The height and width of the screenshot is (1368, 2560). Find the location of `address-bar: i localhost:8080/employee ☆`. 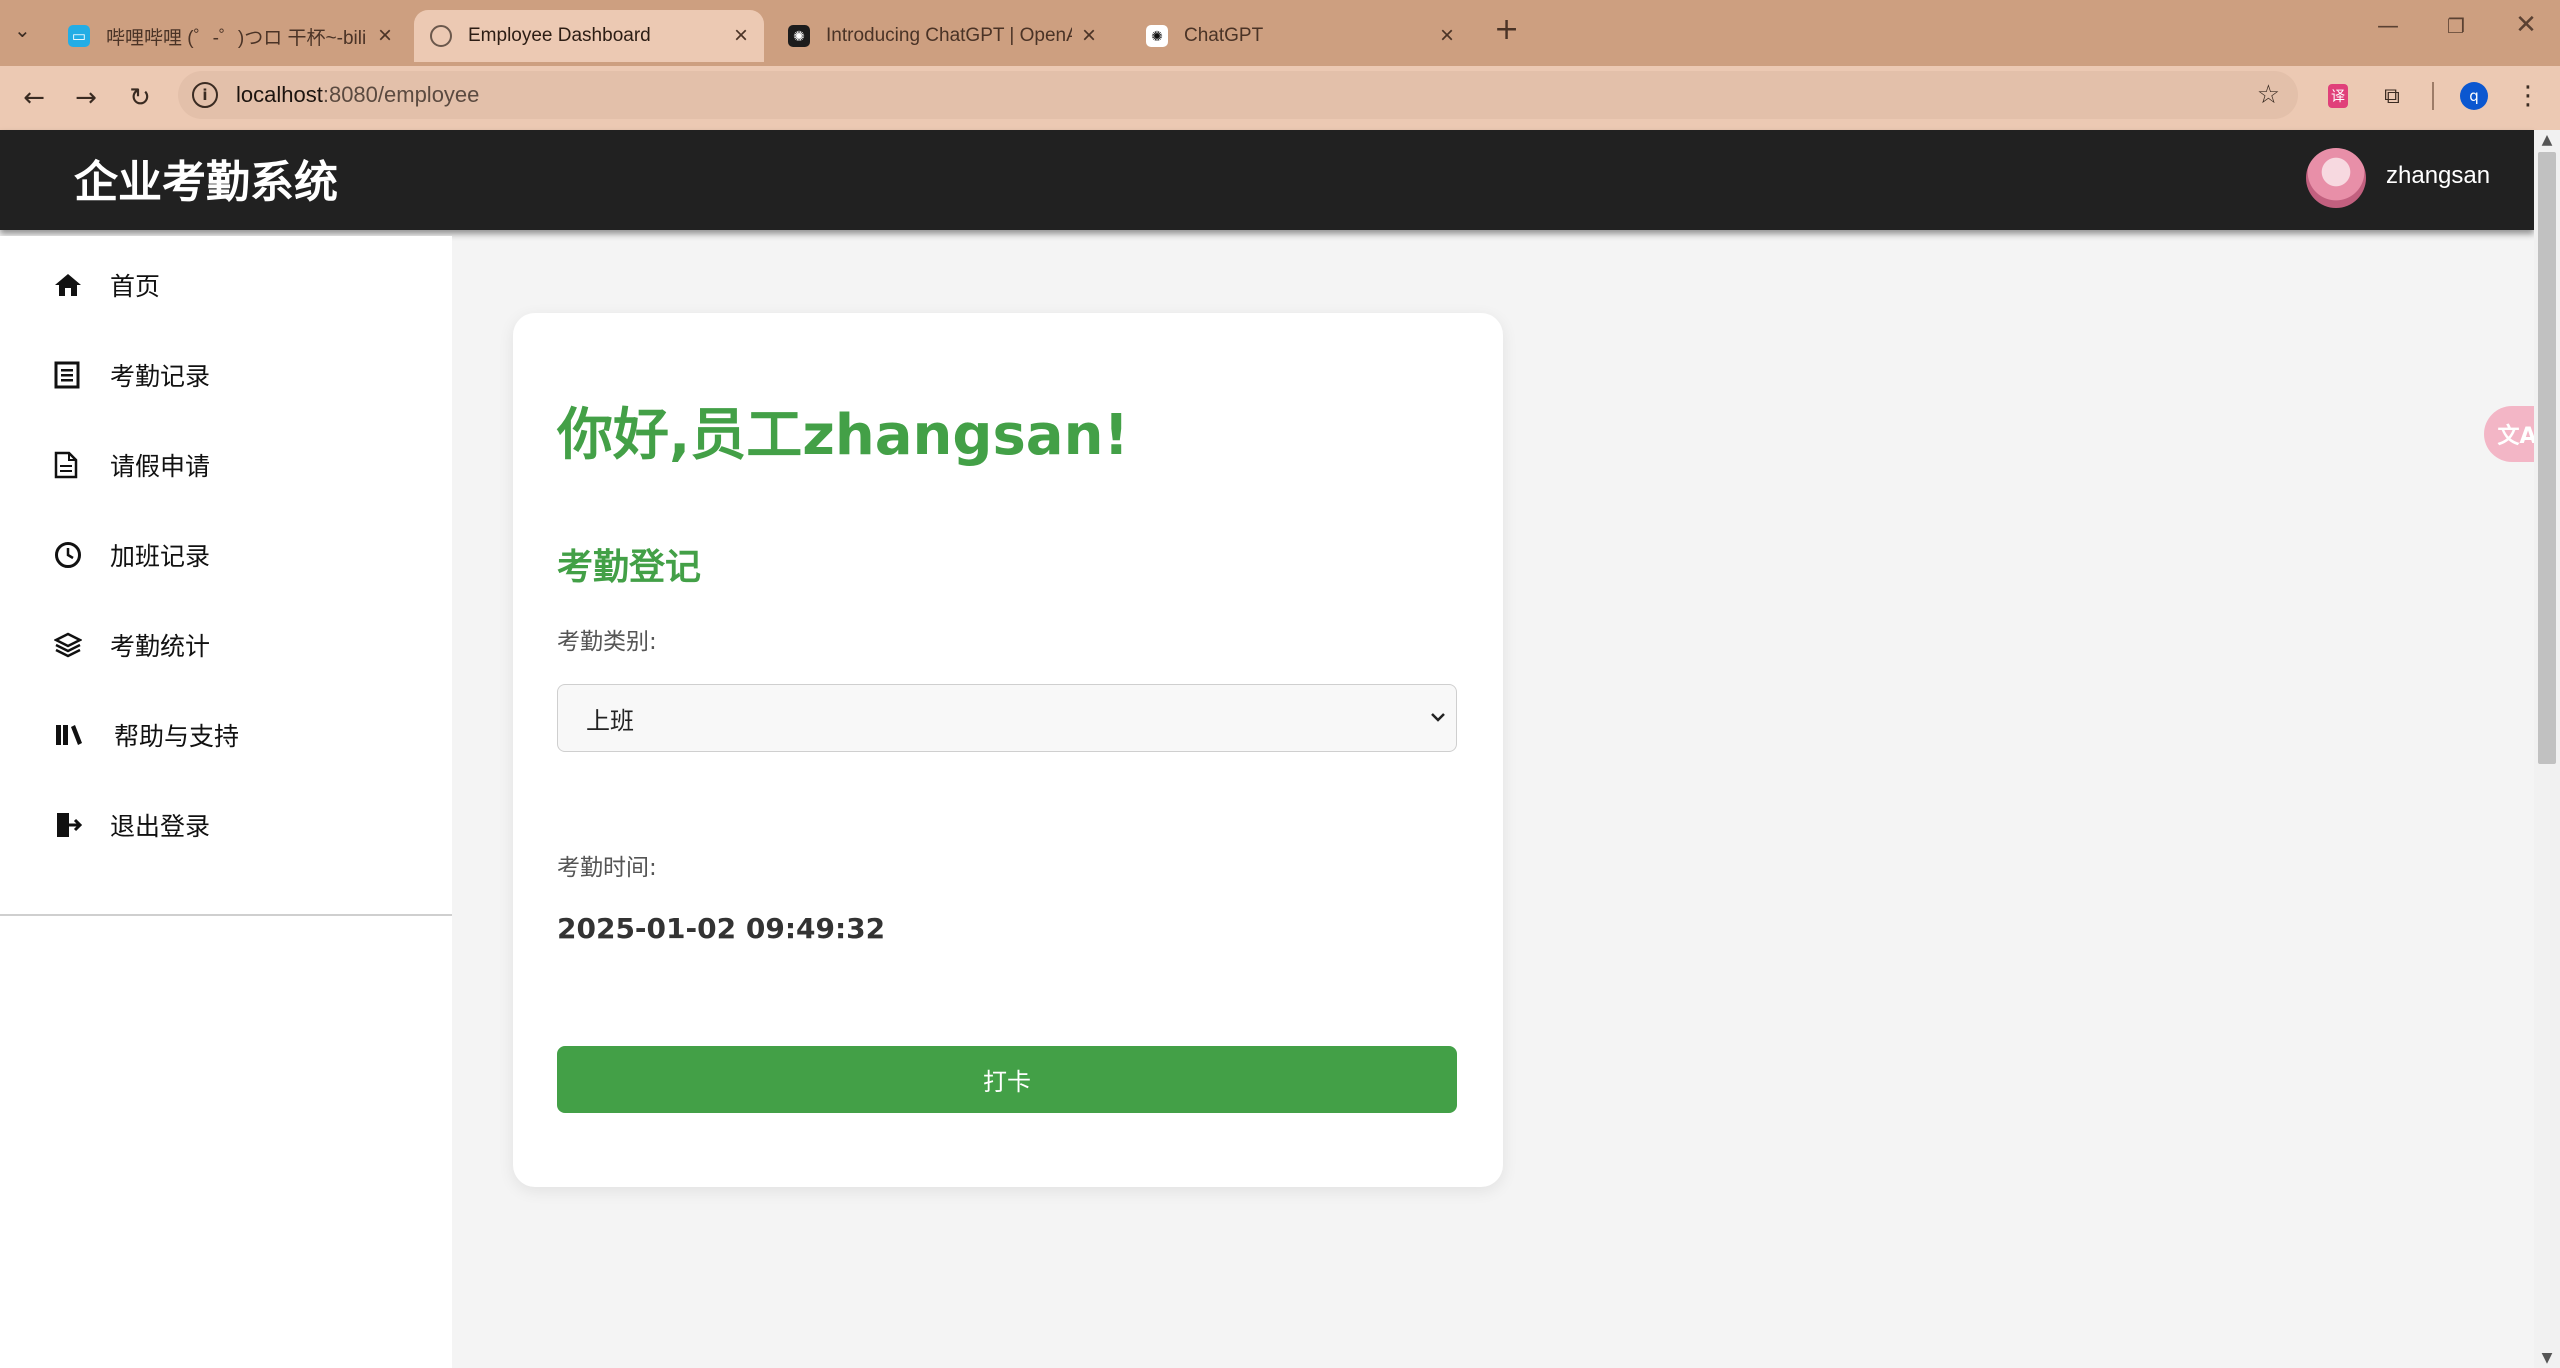

address-bar: i localhost:8080/employee ☆ is located at coordinates (1238, 95).